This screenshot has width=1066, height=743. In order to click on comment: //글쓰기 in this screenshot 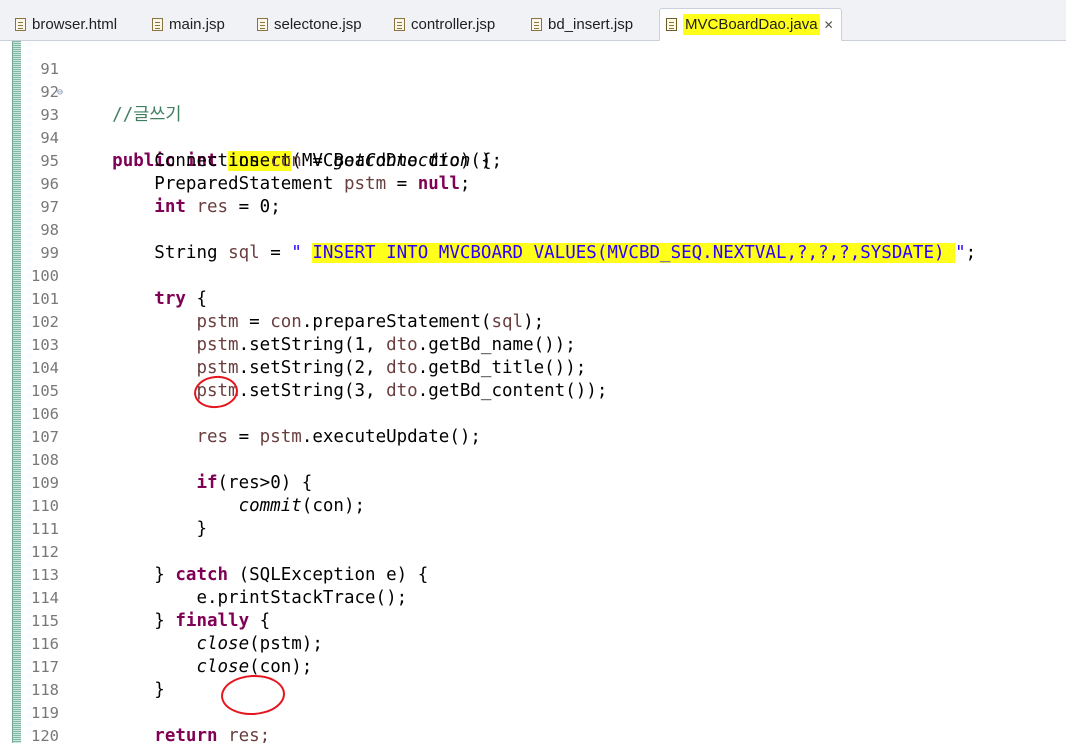, I will do `click(147, 115)`.